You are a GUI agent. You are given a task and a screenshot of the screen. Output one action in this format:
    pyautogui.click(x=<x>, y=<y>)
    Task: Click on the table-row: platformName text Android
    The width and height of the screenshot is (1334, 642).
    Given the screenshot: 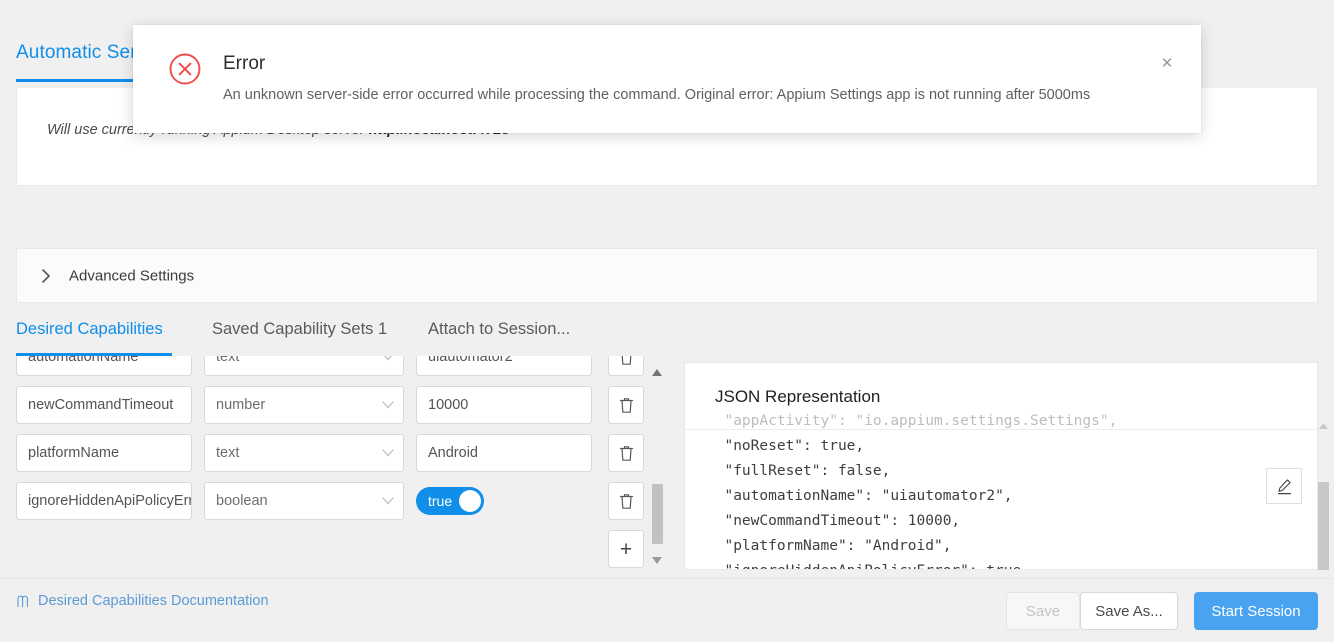 What is the action you would take?
    pyautogui.click(x=336, y=452)
    